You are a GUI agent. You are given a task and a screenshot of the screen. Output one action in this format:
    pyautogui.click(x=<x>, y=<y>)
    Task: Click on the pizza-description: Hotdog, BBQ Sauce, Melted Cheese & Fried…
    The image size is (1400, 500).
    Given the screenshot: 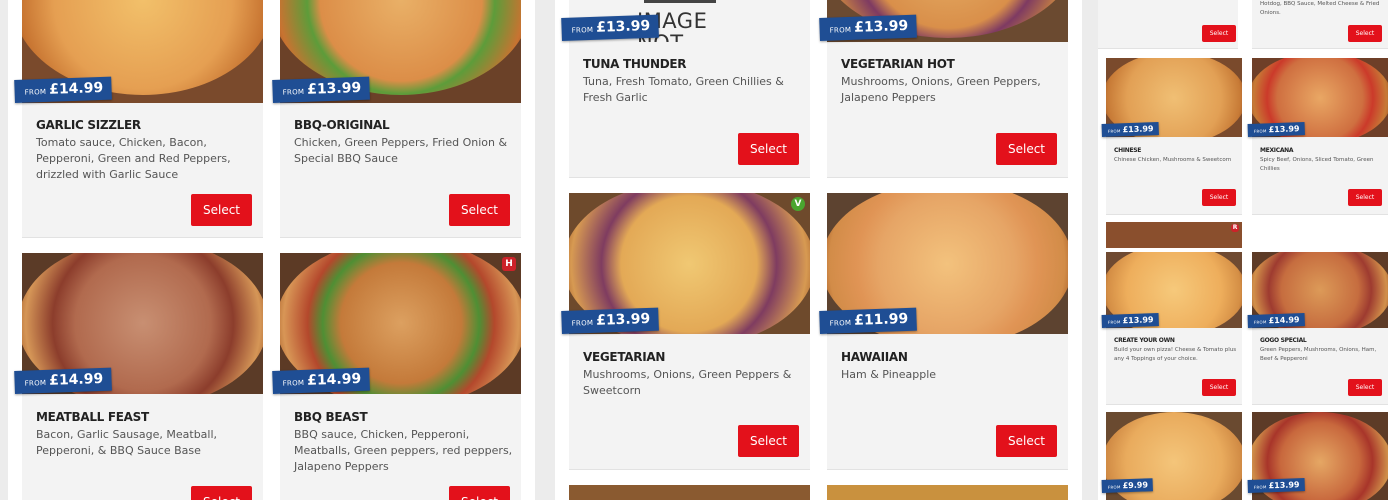 What is the action you would take?
    pyautogui.click(x=1320, y=8)
    